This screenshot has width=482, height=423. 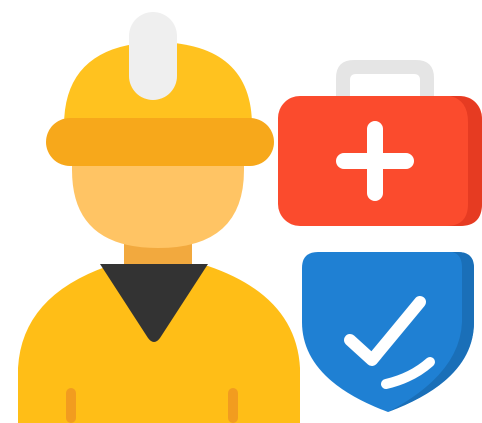 What do you see at coordinates (160, 142) in the screenshot?
I see `worker-helmet-brim` at bounding box center [160, 142].